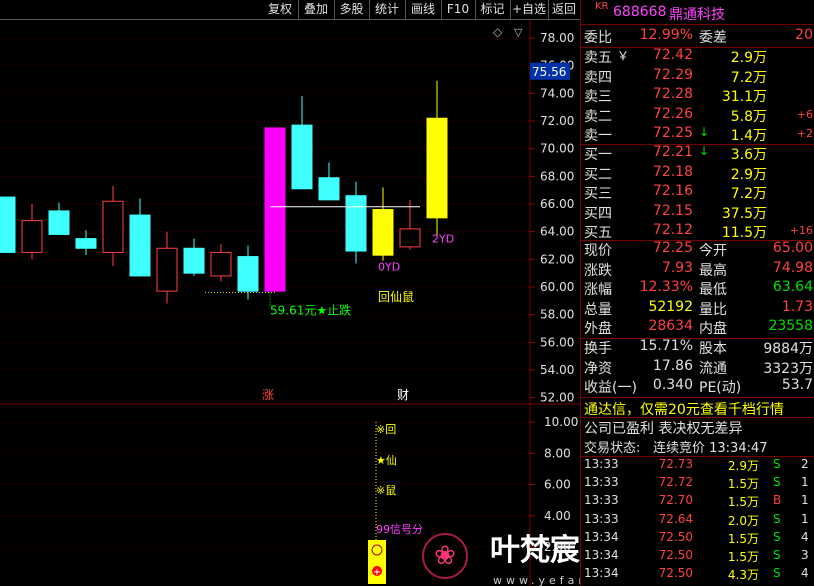 Image resolution: width=814 pixels, height=586 pixels. Describe the element at coordinates (598, 290) in the screenshot. I see `stat-label: 涨幅` at that location.